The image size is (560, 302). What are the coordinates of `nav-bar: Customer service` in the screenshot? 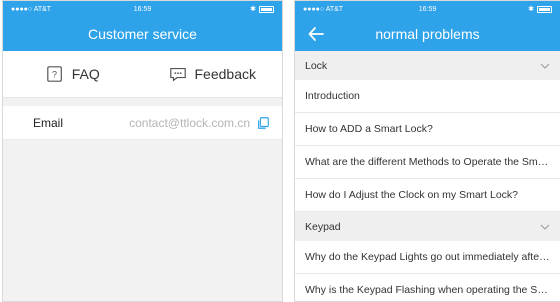 It's located at (142, 34).